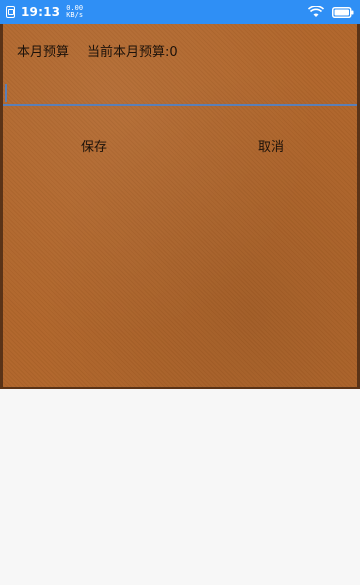  What do you see at coordinates (75, 15) in the screenshot?
I see `network-speed-unit: KB/s` at bounding box center [75, 15].